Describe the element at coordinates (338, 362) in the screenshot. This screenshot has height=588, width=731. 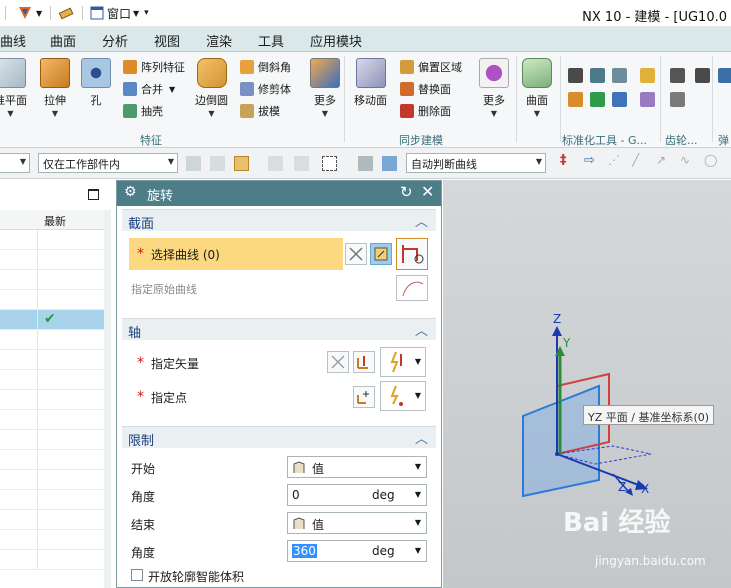
I see `reverse-direction-icon` at that location.